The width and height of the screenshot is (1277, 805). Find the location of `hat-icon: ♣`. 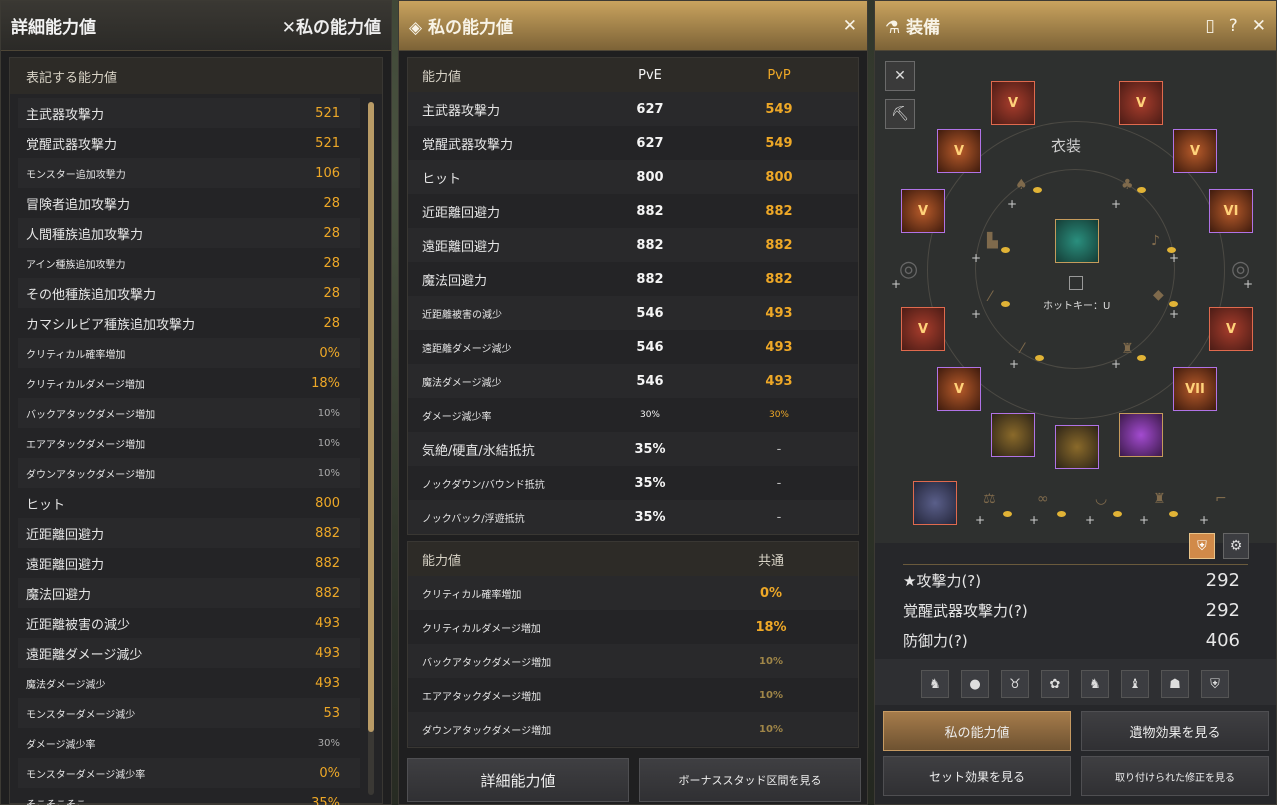

hat-icon: ♣ is located at coordinates (1127, 185).